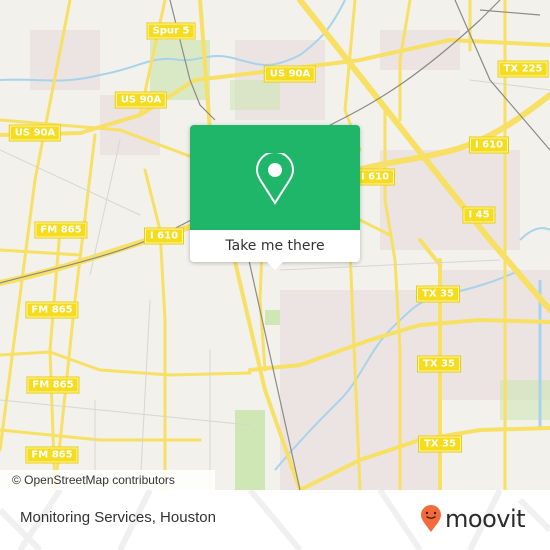 The width and height of the screenshot is (550, 550). Describe the element at coordinates (431, 518) in the screenshot. I see `moovit-pin-icon` at that location.